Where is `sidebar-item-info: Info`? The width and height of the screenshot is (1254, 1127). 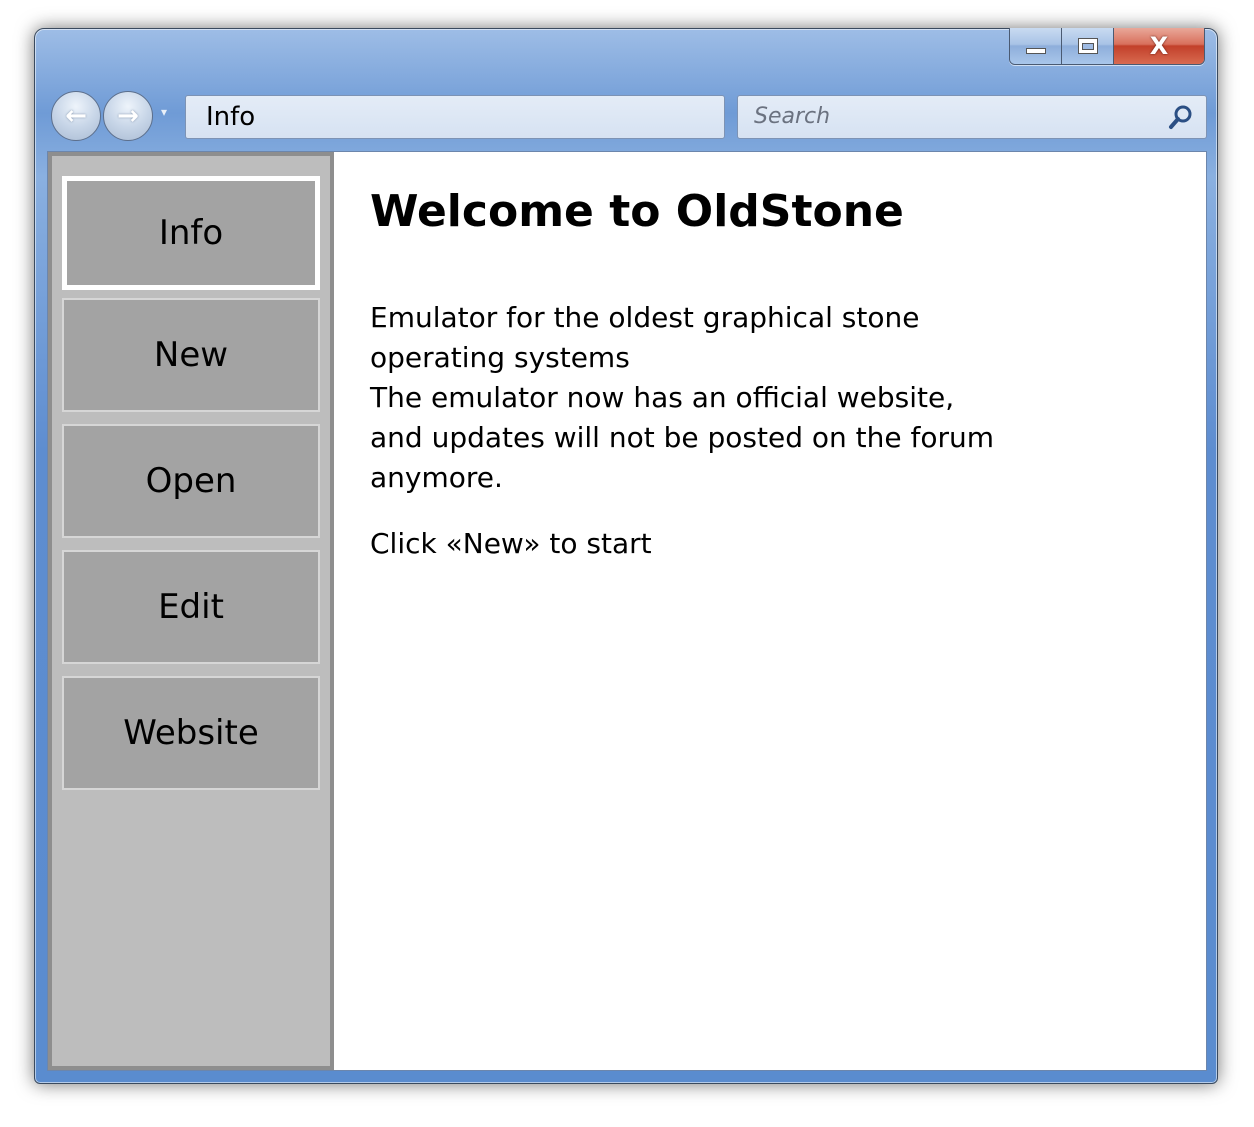
sidebar-item-info: Info is located at coordinates (191, 233).